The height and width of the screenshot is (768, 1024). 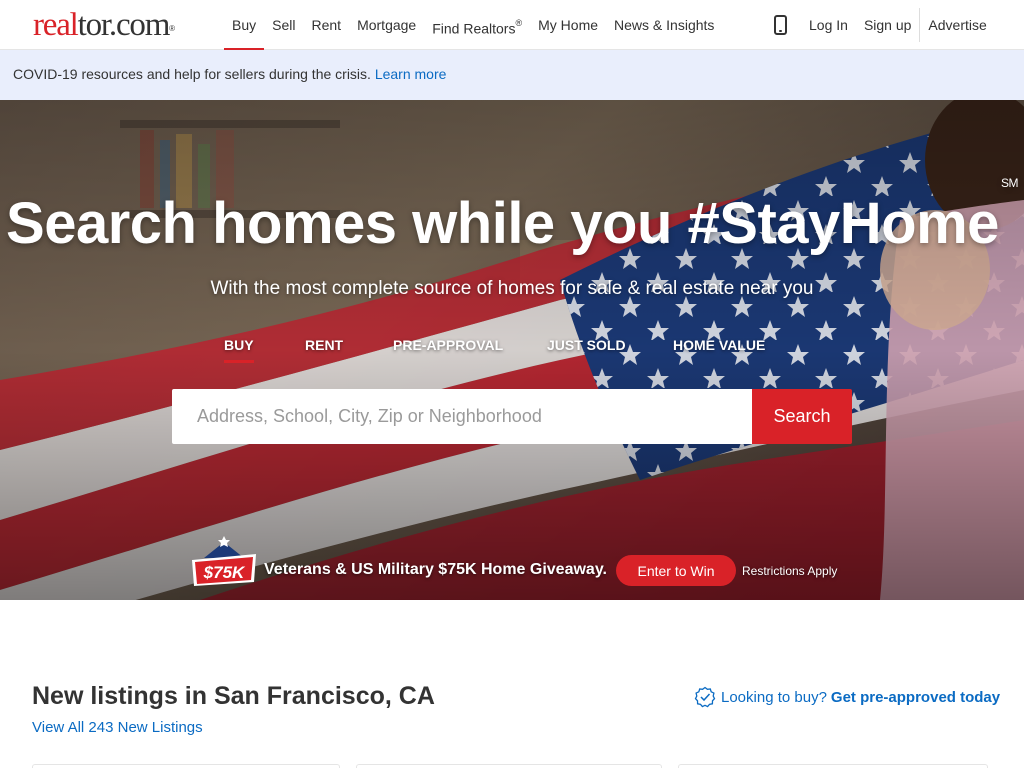 I want to click on advertise-link: Advertise, so click(x=957, y=25).